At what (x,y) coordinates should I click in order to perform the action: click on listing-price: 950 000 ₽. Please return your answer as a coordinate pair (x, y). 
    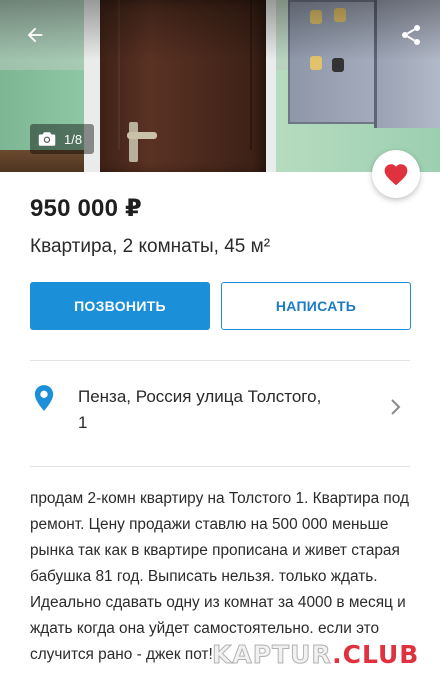
    Looking at the image, I should click on (86, 208).